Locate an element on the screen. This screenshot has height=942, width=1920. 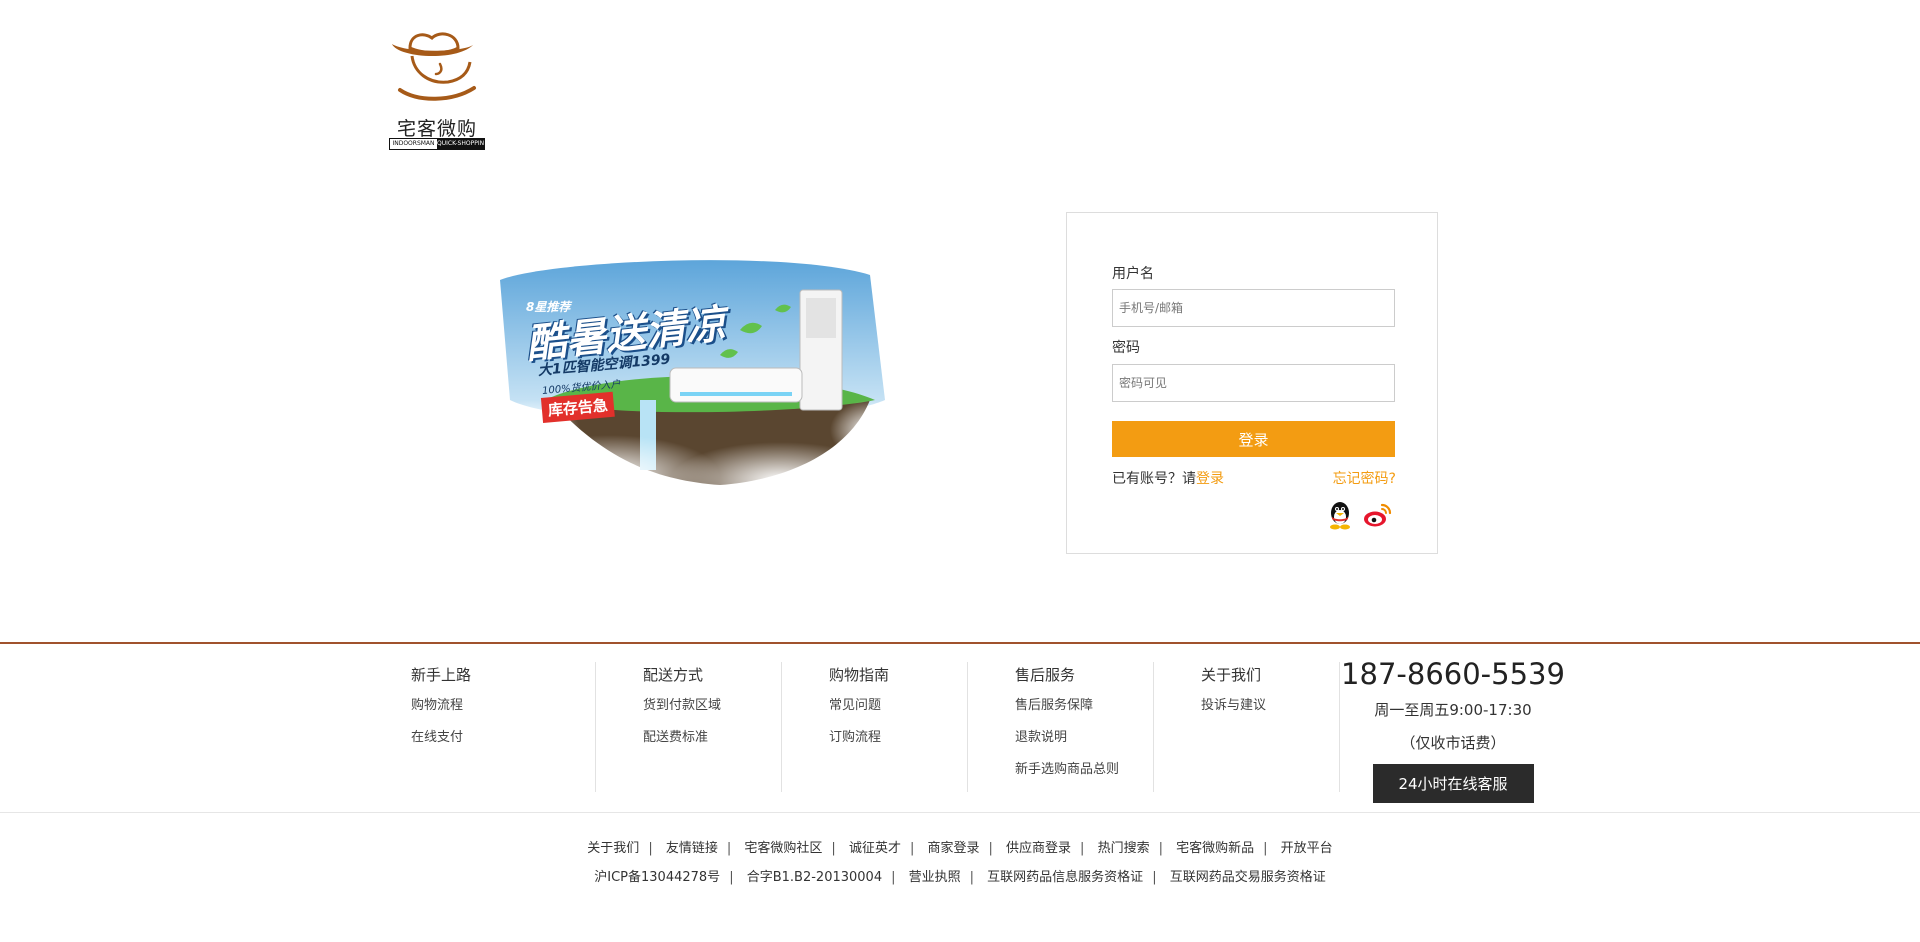
license-item: 互联网药品信息服务资格证 is located at coordinates (1065, 877).